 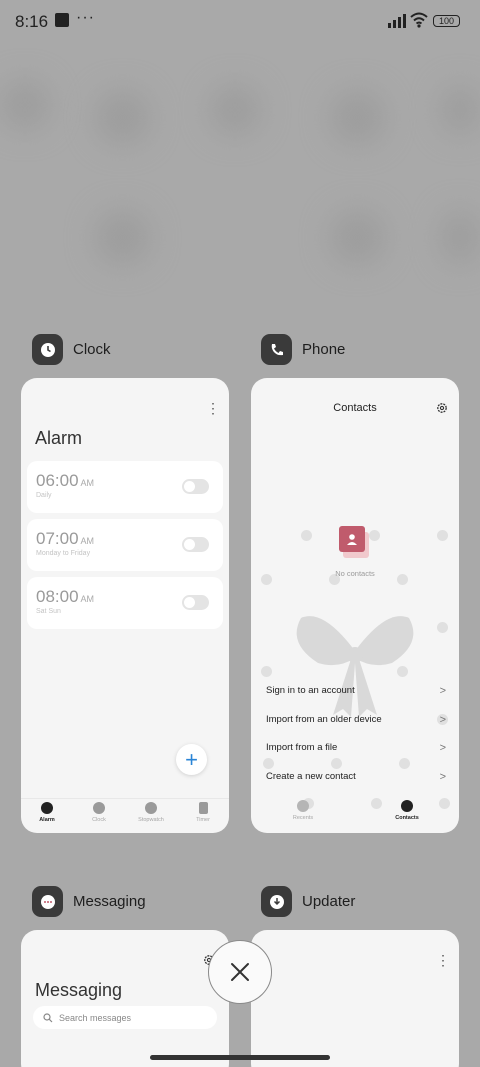 I want to click on nav-label: Contacts, so click(x=407, y=818).